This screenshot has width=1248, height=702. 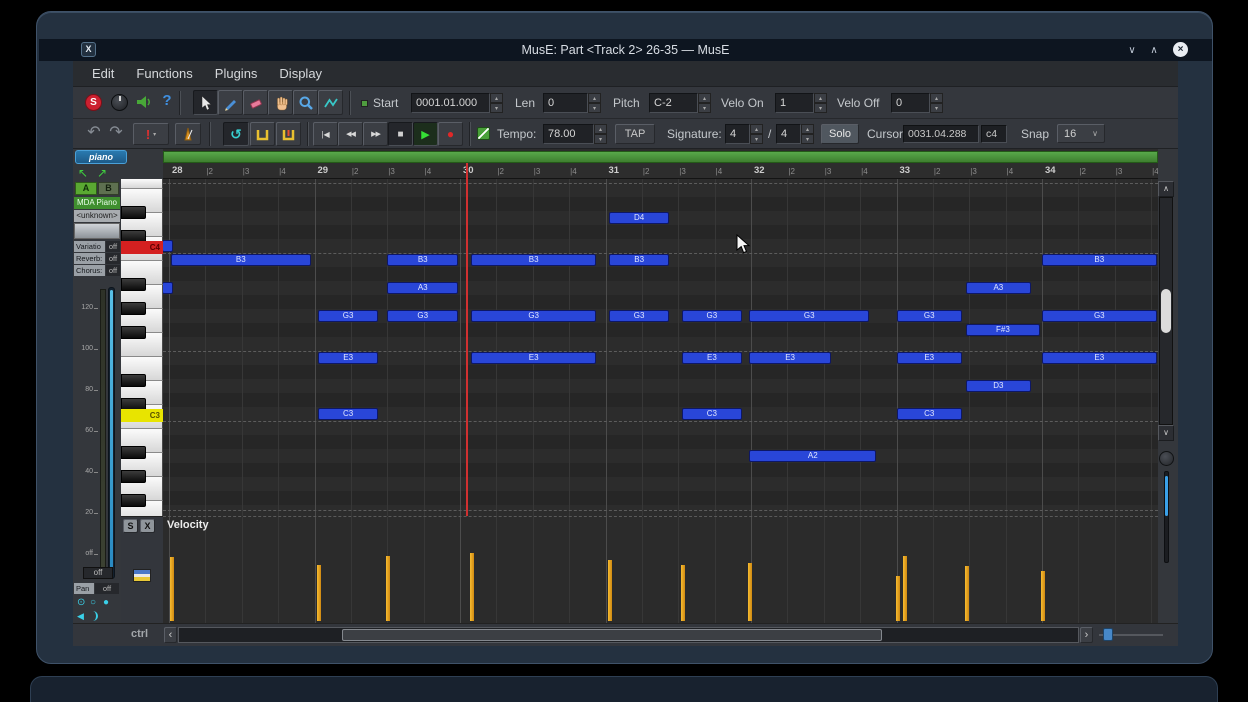 What do you see at coordinates (1086, 635) in the screenshot?
I see `hscroll-right-button: ›` at bounding box center [1086, 635].